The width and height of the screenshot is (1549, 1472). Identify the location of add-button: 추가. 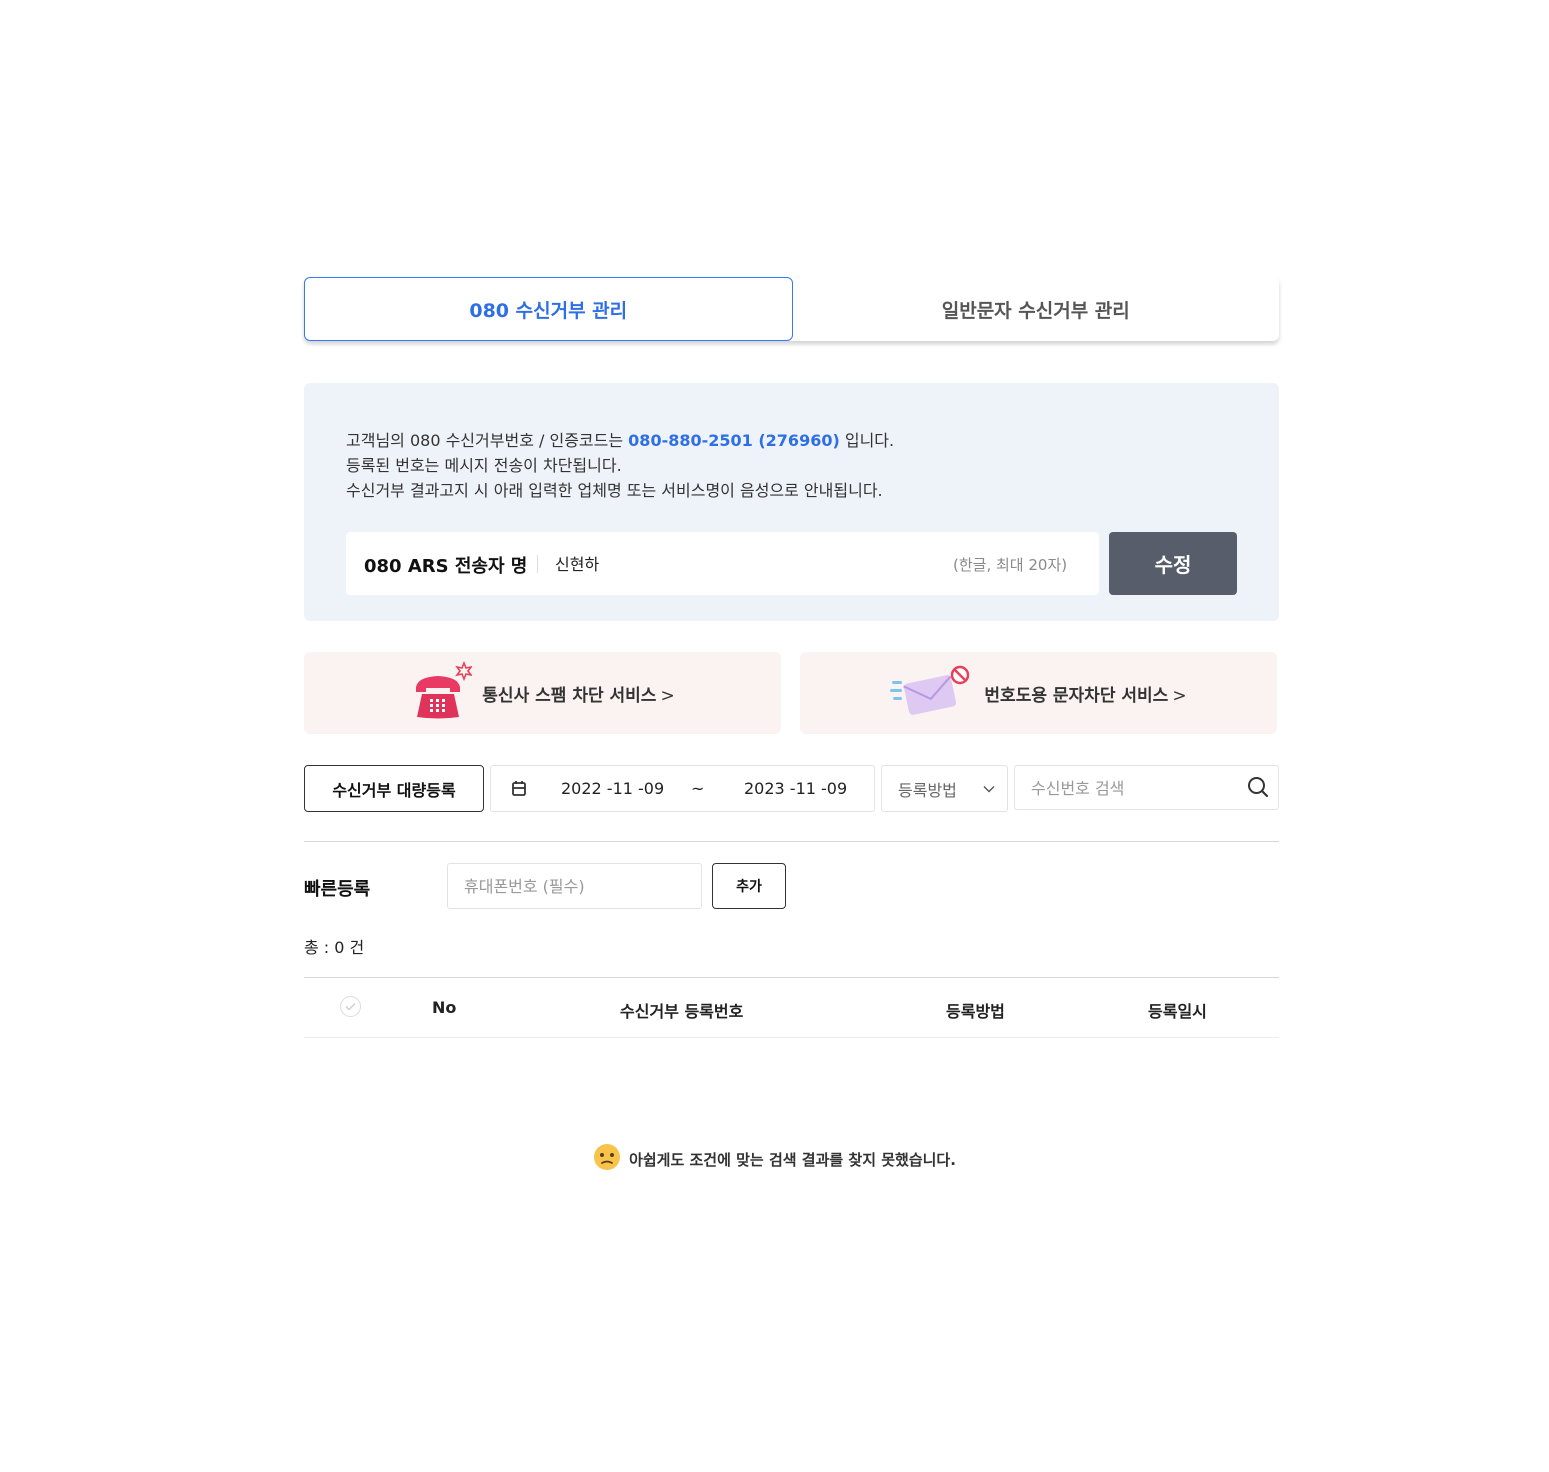
(749, 886).